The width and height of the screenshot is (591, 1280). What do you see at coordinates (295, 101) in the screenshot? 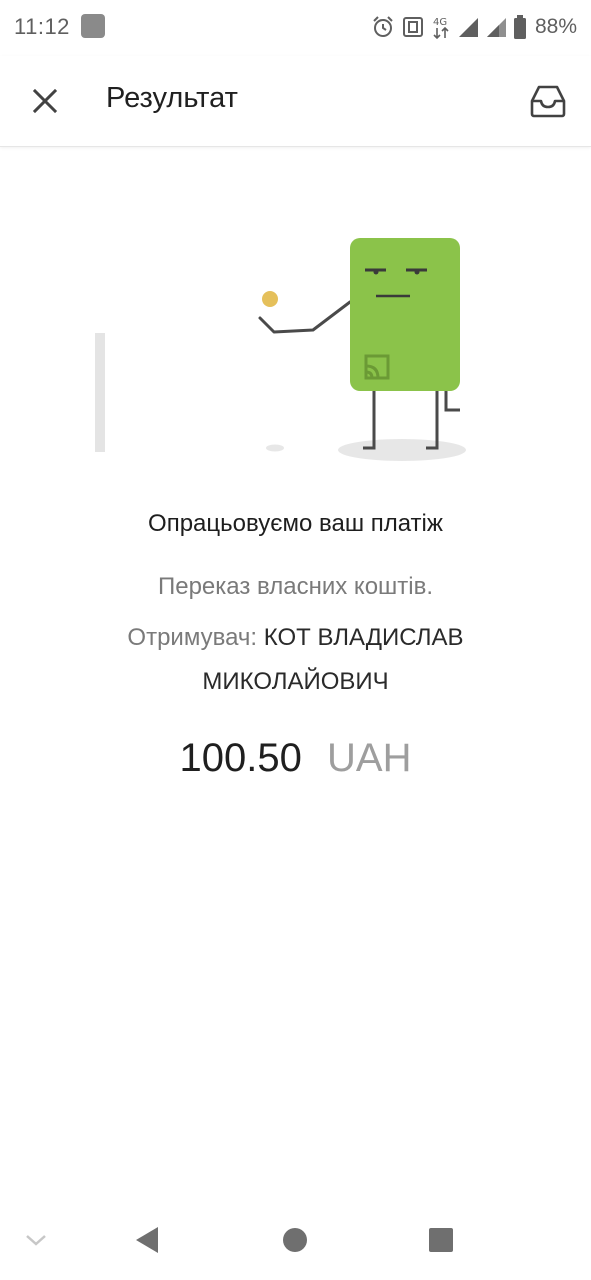
I see `app-bar: Результат` at bounding box center [295, 101].